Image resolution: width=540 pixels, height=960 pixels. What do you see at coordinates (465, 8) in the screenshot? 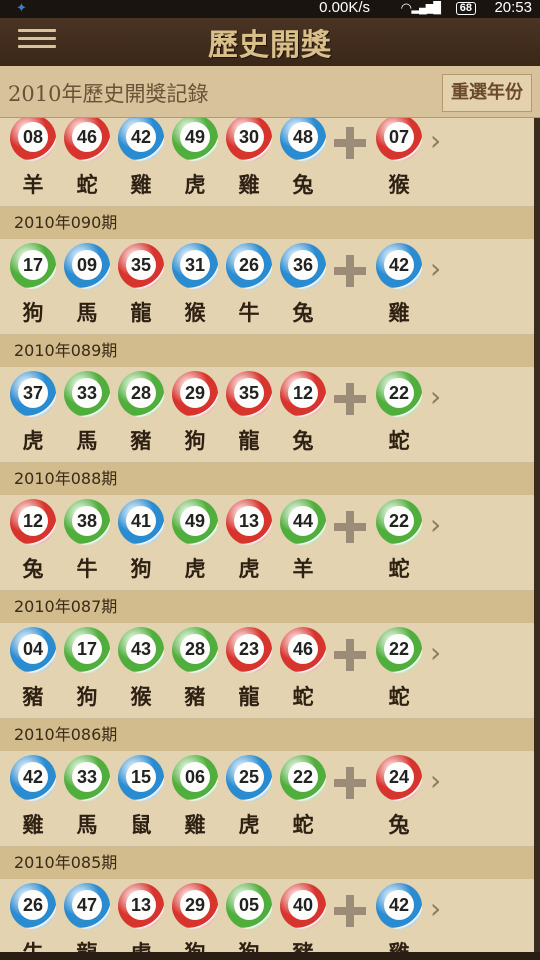
I see `battery-icon: 68` at bounding box center [465, 8].